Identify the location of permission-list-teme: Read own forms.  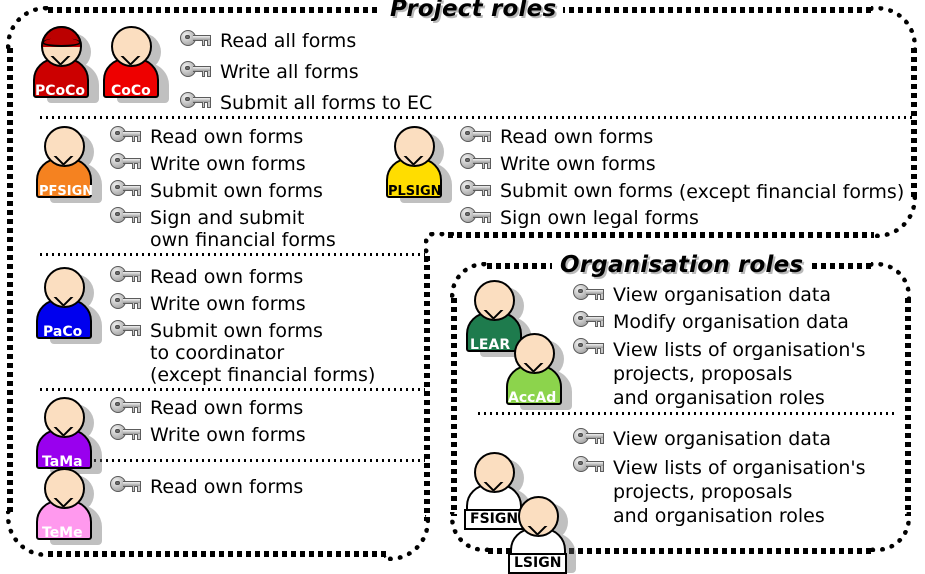
(206, 489).